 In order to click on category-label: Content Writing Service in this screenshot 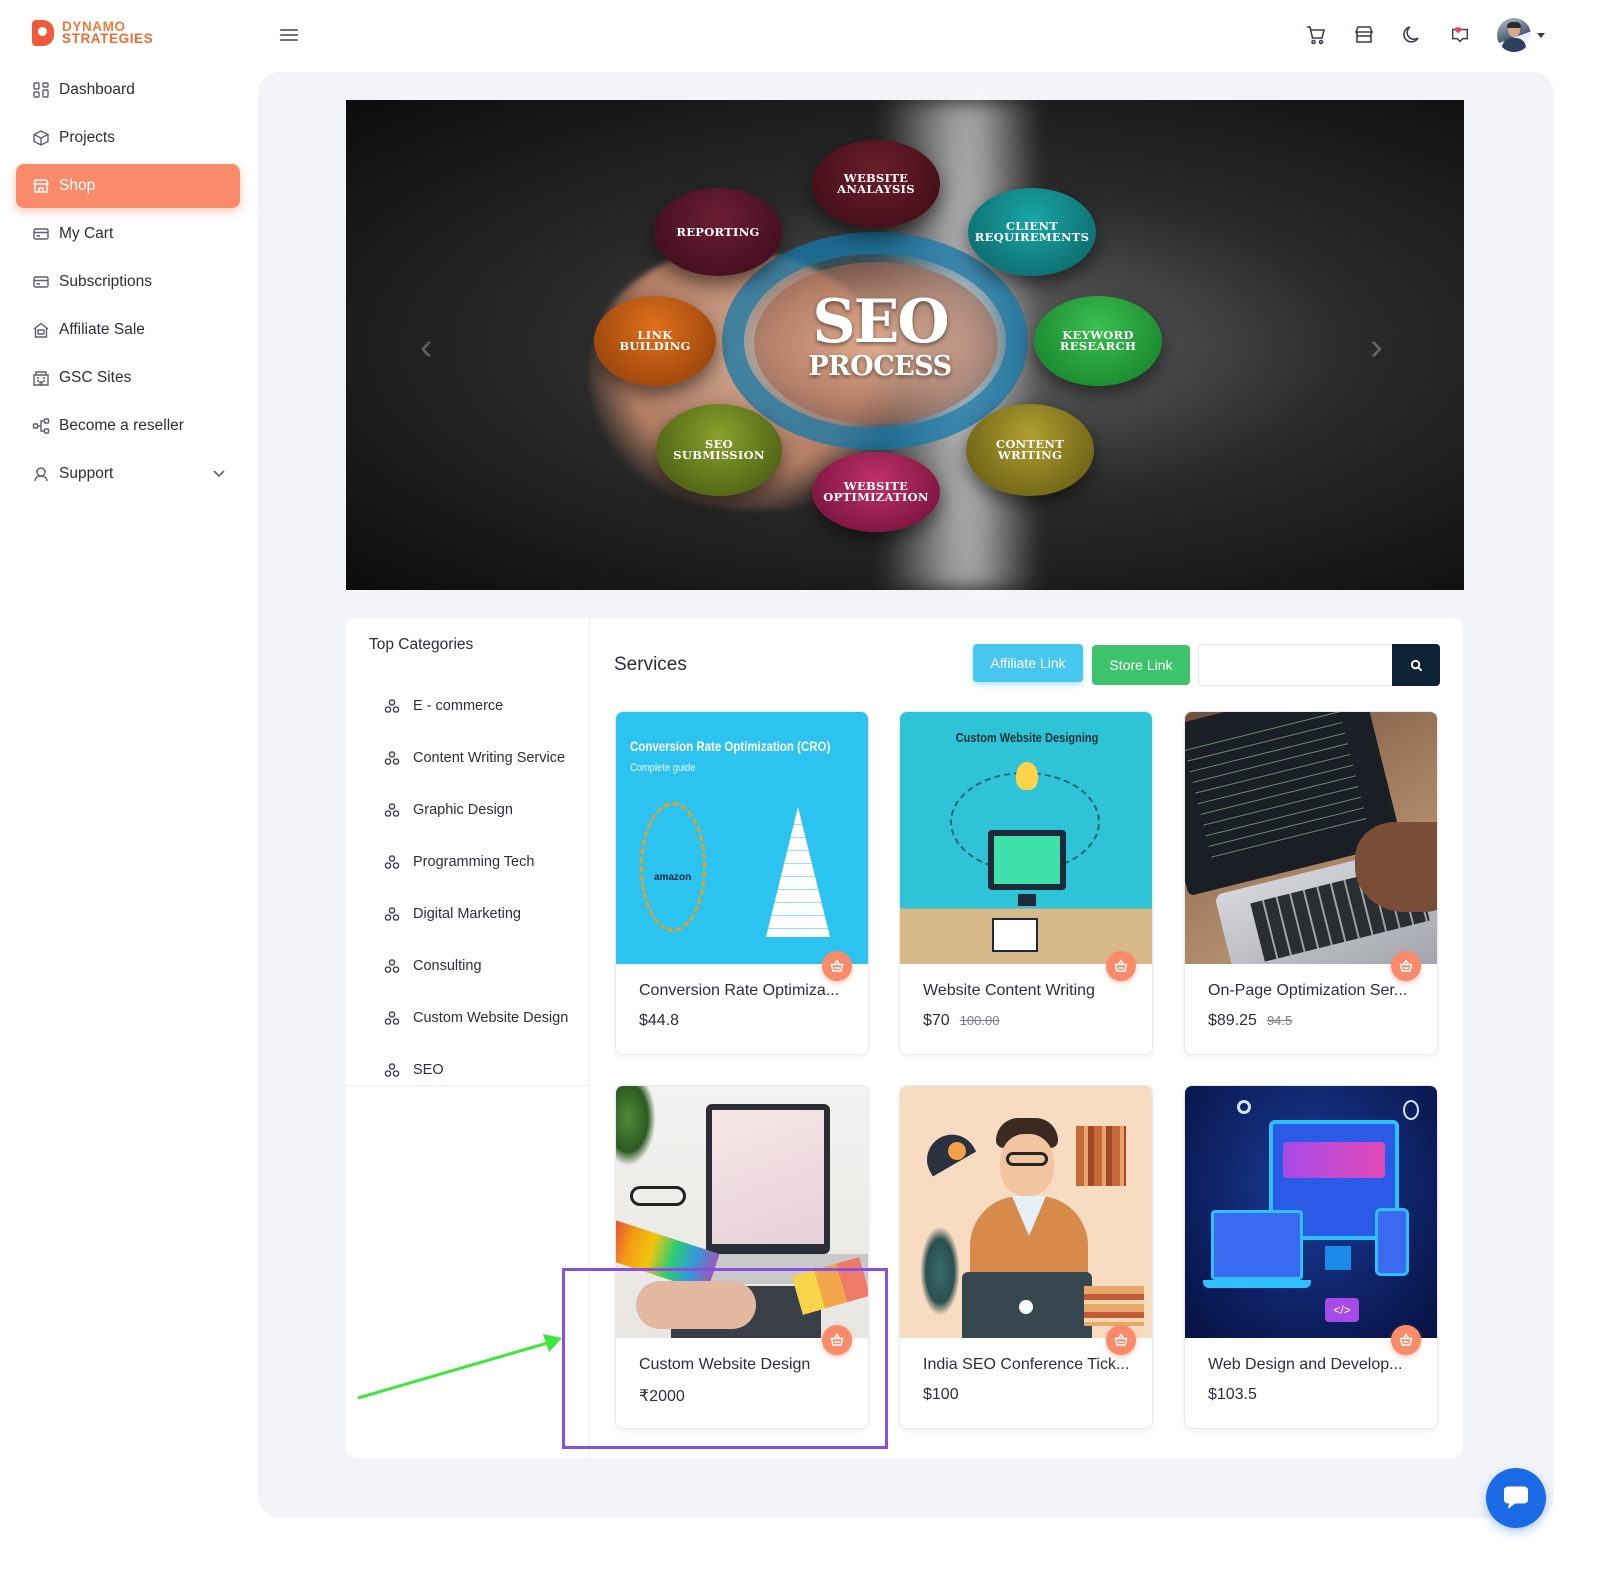, I will do `click(489, 758)`.